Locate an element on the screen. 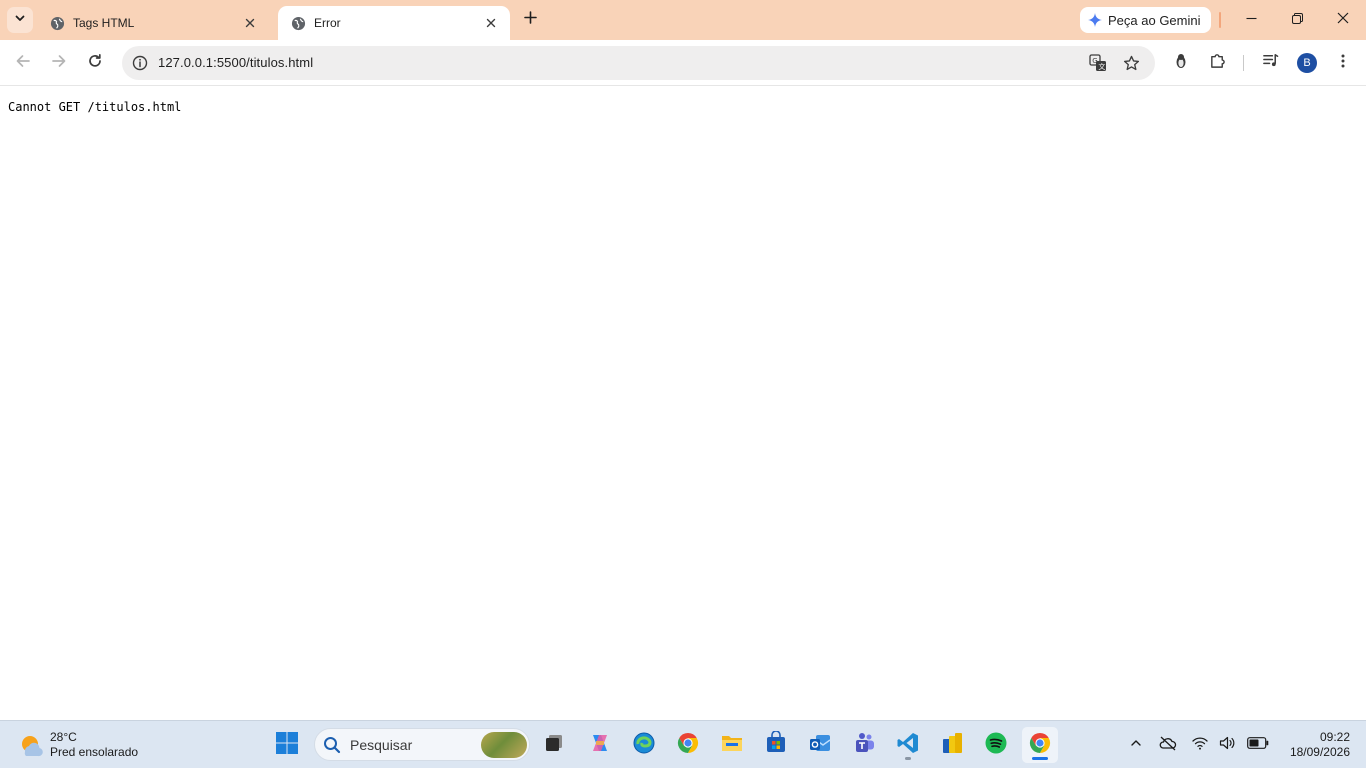 Image resolution: width=1366 pixels, height=768 pixels. chrome-app is located at coordinates (688, 745).